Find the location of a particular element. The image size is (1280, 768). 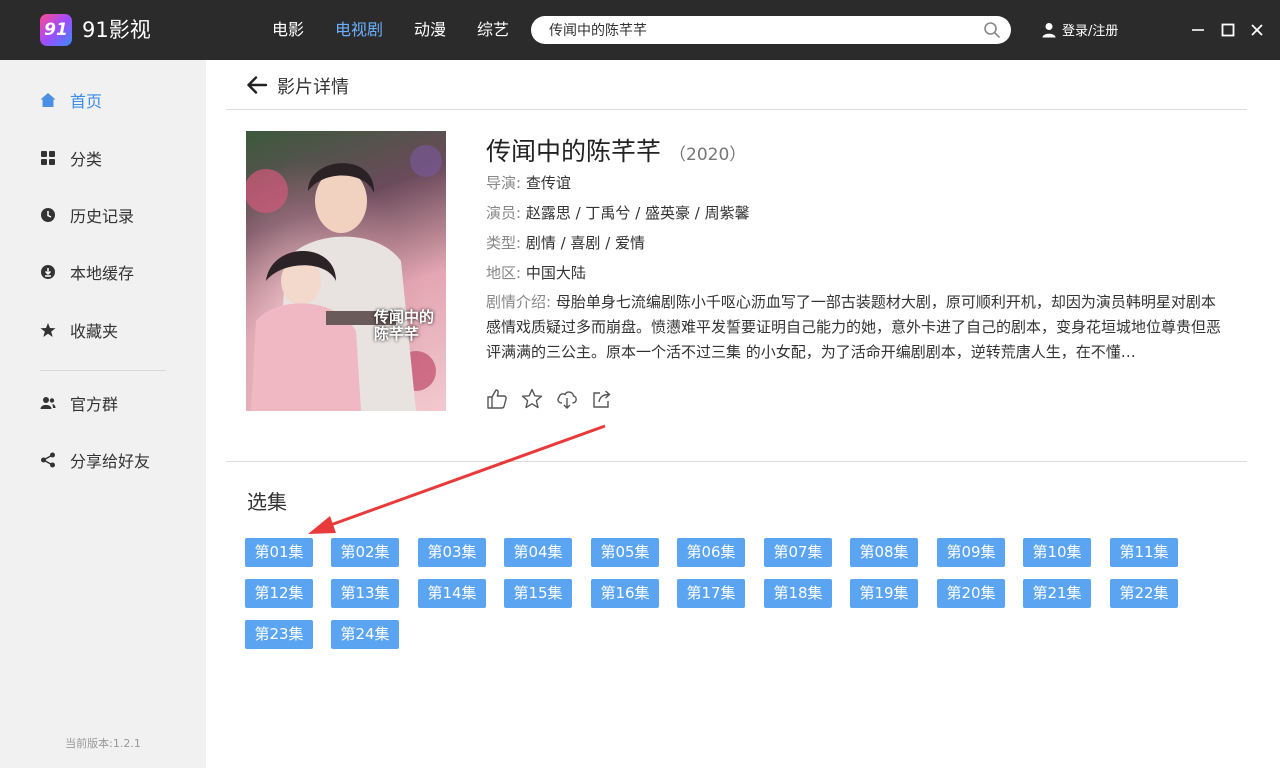

app-name: 91影视 is located at coordinates (116, 30).